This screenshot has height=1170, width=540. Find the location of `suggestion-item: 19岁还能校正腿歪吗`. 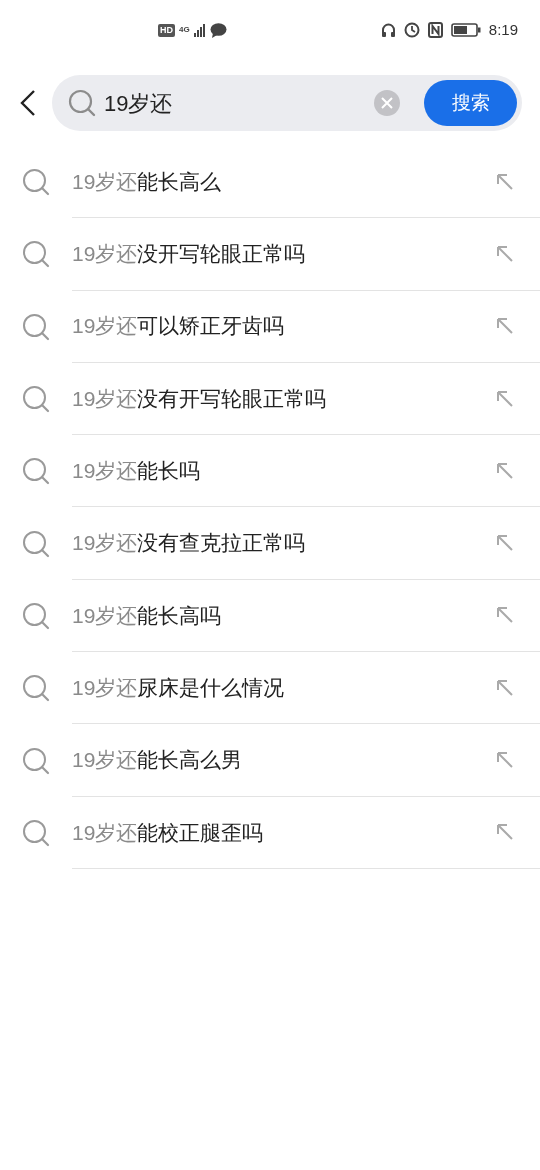

suggestion-item: 19岁还能校正腿歪吗 is located at coordinates (168, 832).